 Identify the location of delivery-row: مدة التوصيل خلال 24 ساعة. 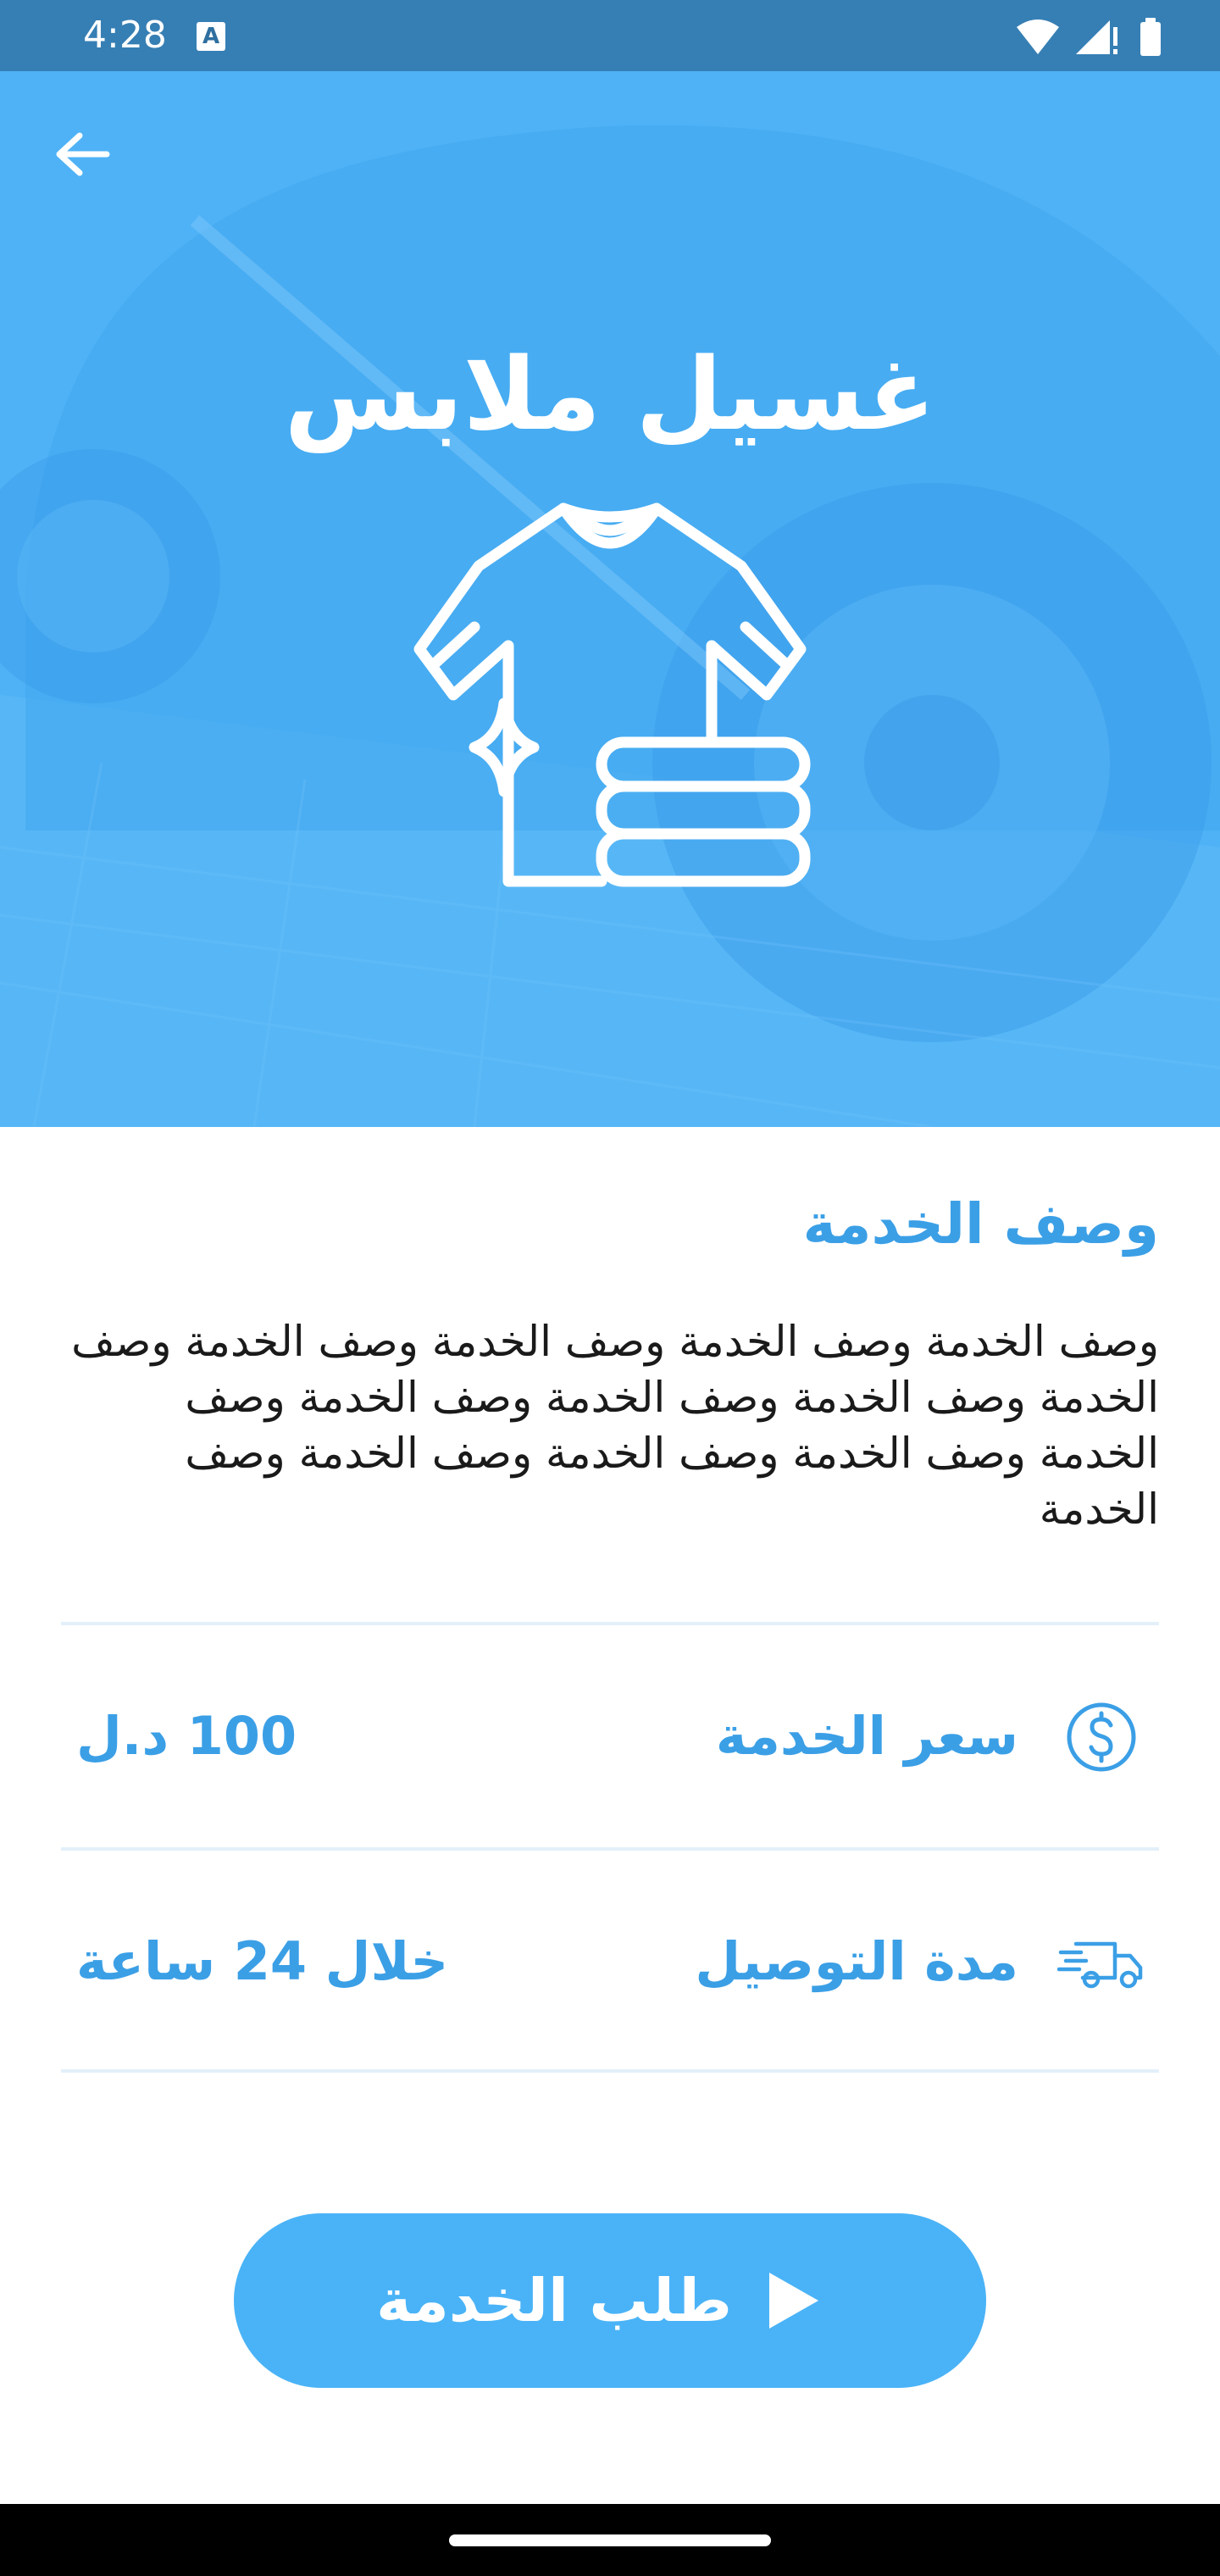
(610, 1962).